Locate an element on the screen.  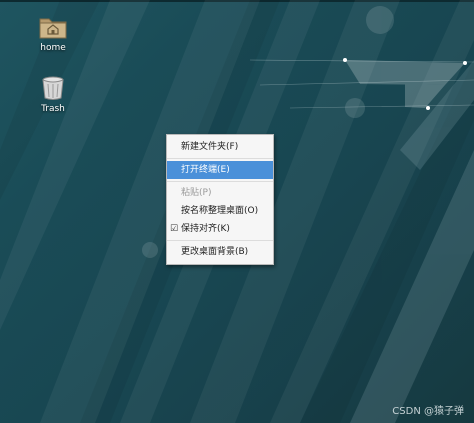
desktop-icon-trash-label: Trash is located at coordinates (53, 109).